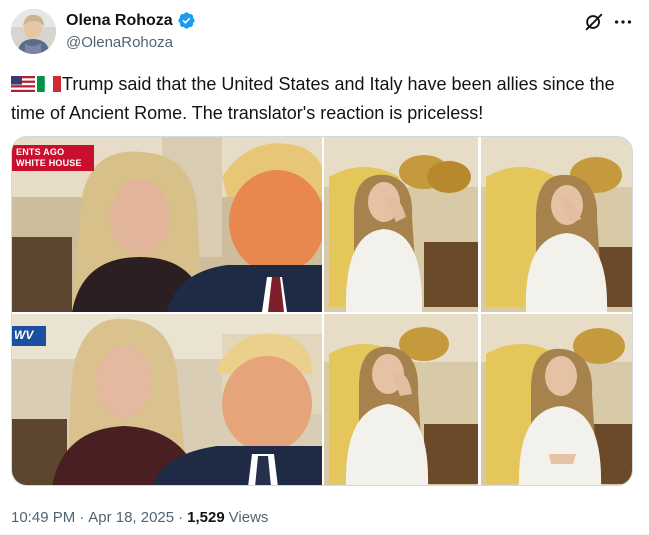 The image size is (649, 535). What do you see at coordinates (49, 84) in the screenshot?
I see `italy-flag-icon` at bounding box center [49, 84].